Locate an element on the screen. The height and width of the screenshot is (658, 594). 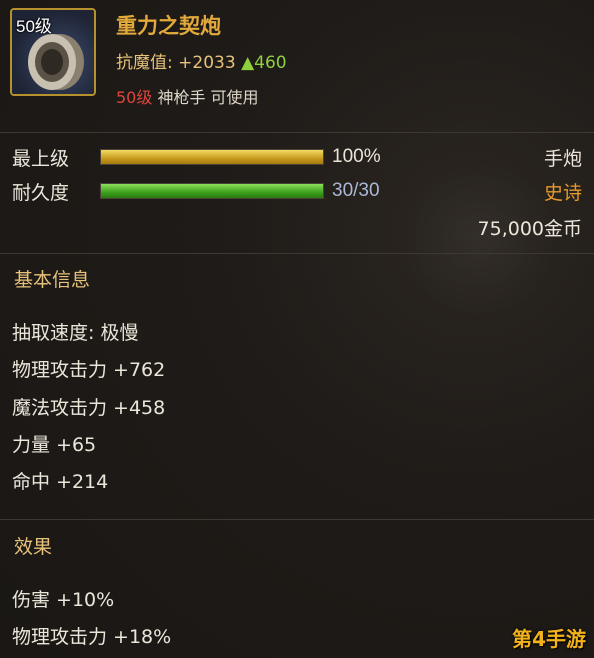
effect-row: 伤害 +10% is located at coordinates (63, 600).